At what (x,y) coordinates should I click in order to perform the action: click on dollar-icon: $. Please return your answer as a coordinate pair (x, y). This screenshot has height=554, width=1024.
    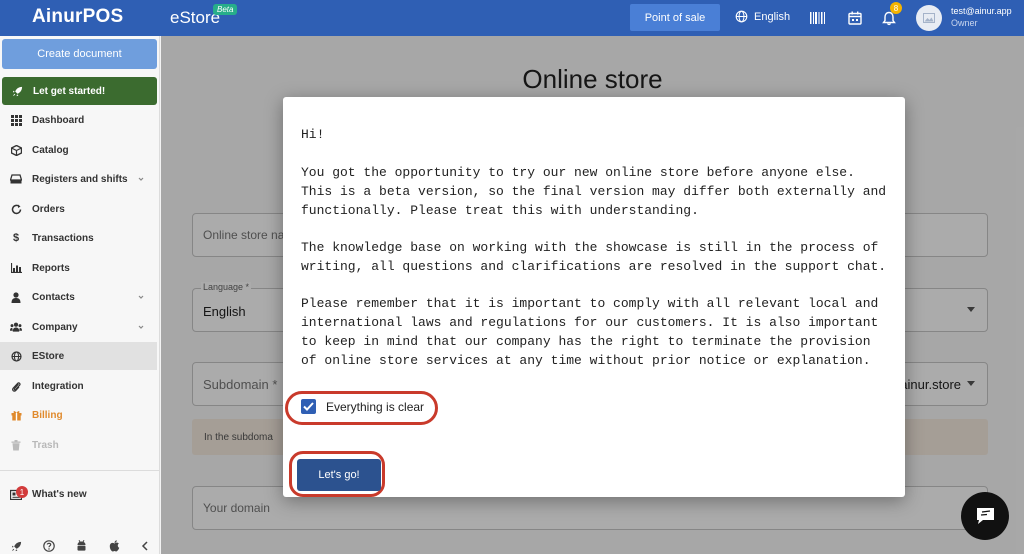
    Looking at the image, I should click on (16, 238).